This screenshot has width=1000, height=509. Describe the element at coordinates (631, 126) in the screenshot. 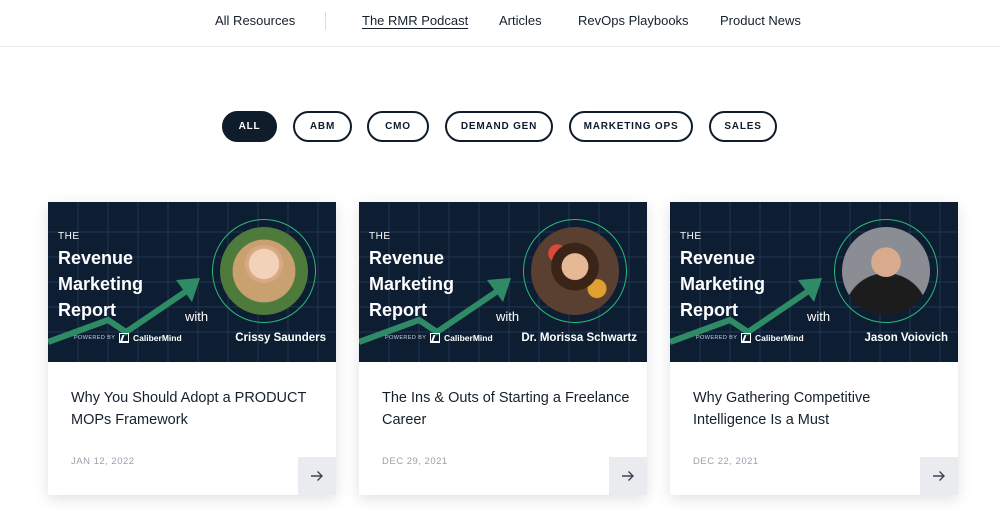

I see `filter-marketing-ops: MARKETING OPS` at that location.